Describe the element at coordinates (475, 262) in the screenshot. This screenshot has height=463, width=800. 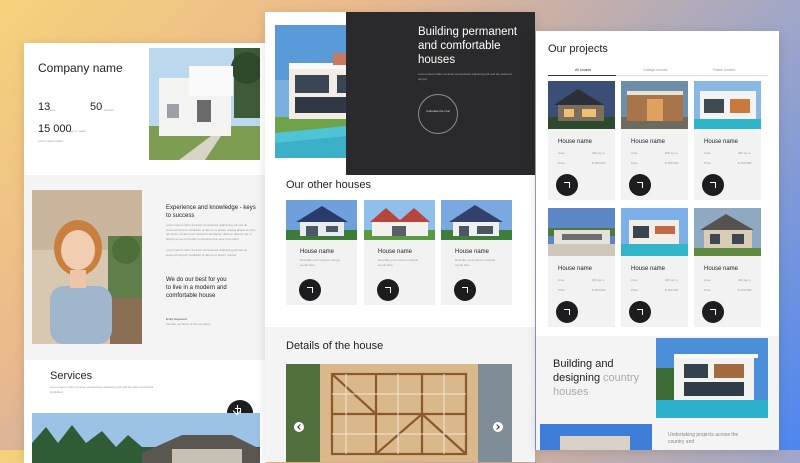
I see `house-desc-3: Describe your house in simple words here` at that location.